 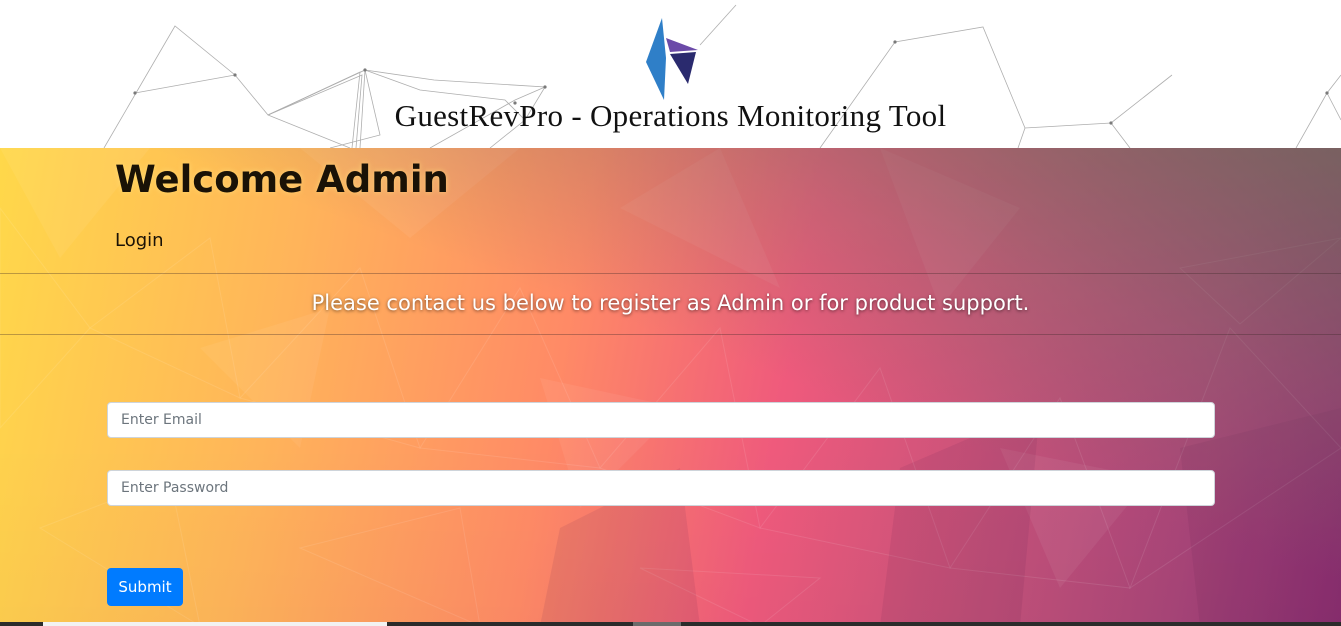 I want to click on submit-button: Submit, so click(x=145, y=587).